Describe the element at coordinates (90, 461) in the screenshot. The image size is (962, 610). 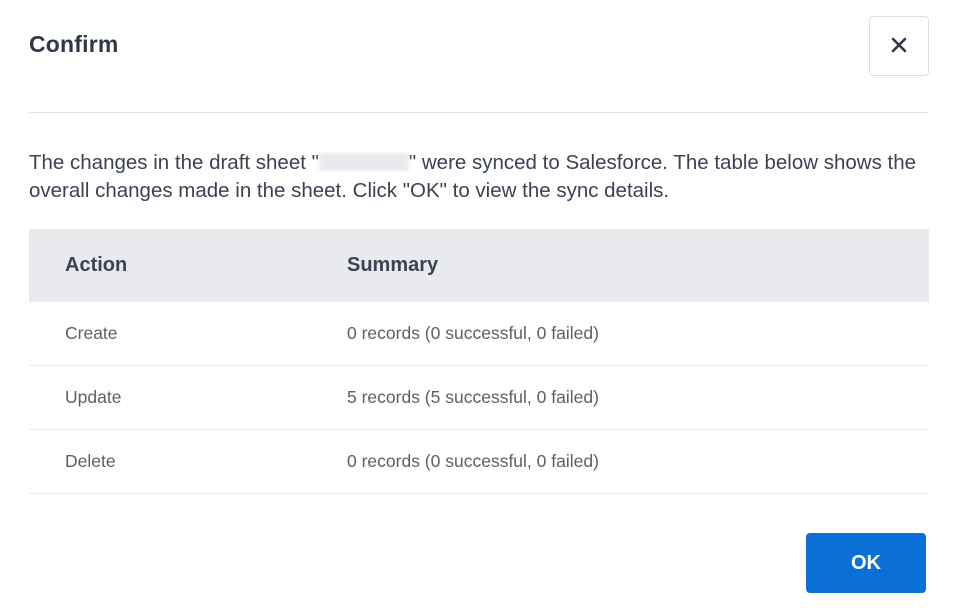
I see `row-action-cell: Delete` at that location.